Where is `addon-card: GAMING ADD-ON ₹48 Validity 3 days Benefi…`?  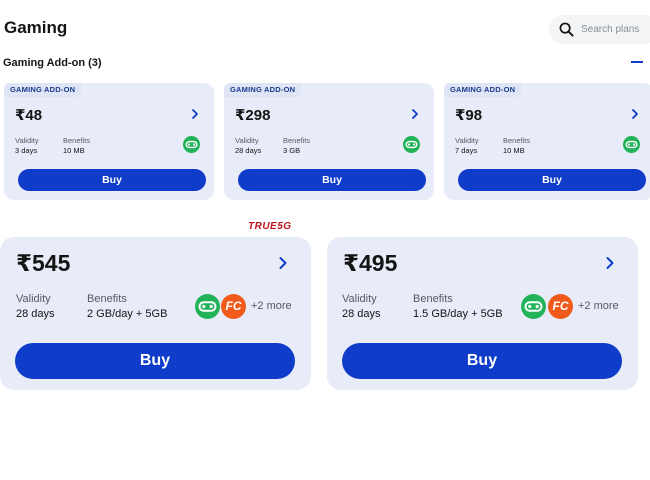
addon-card: GAMING ADD-ON ₹48 Validity 3 days Benefi… is located at coordinates (109, 141).